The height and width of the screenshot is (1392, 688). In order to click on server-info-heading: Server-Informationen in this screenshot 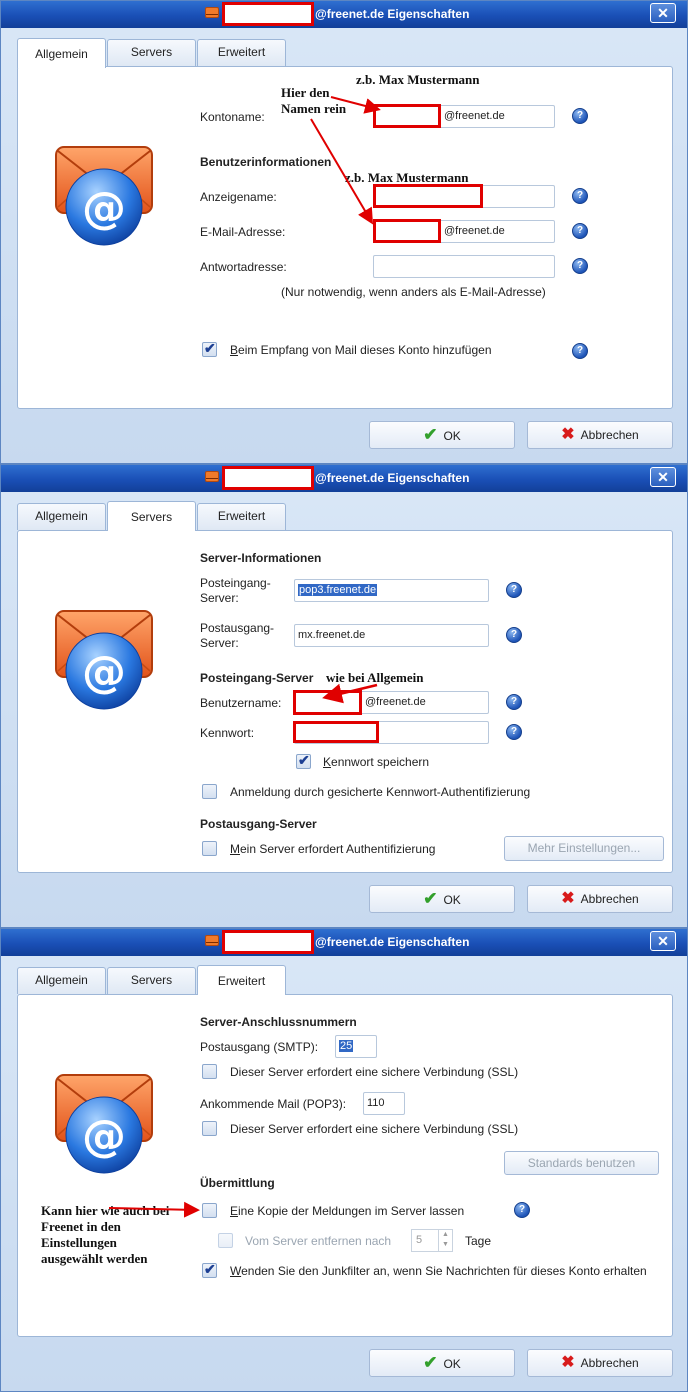, I will do `click(261, 558)`.